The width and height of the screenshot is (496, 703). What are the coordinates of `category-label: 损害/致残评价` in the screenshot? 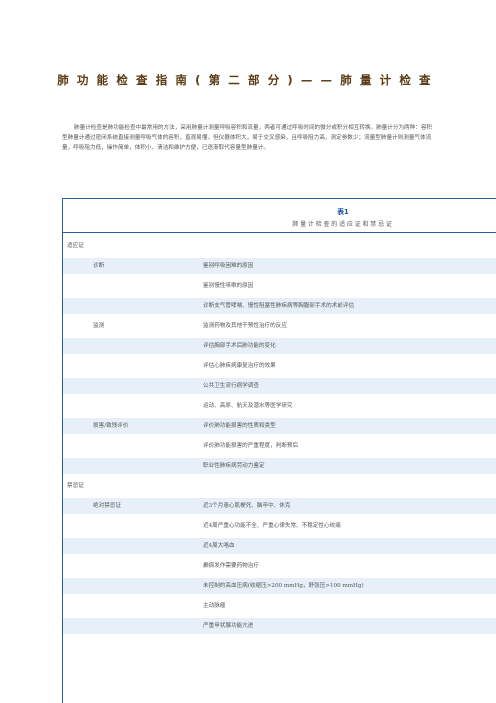 It's located at (111, 426).